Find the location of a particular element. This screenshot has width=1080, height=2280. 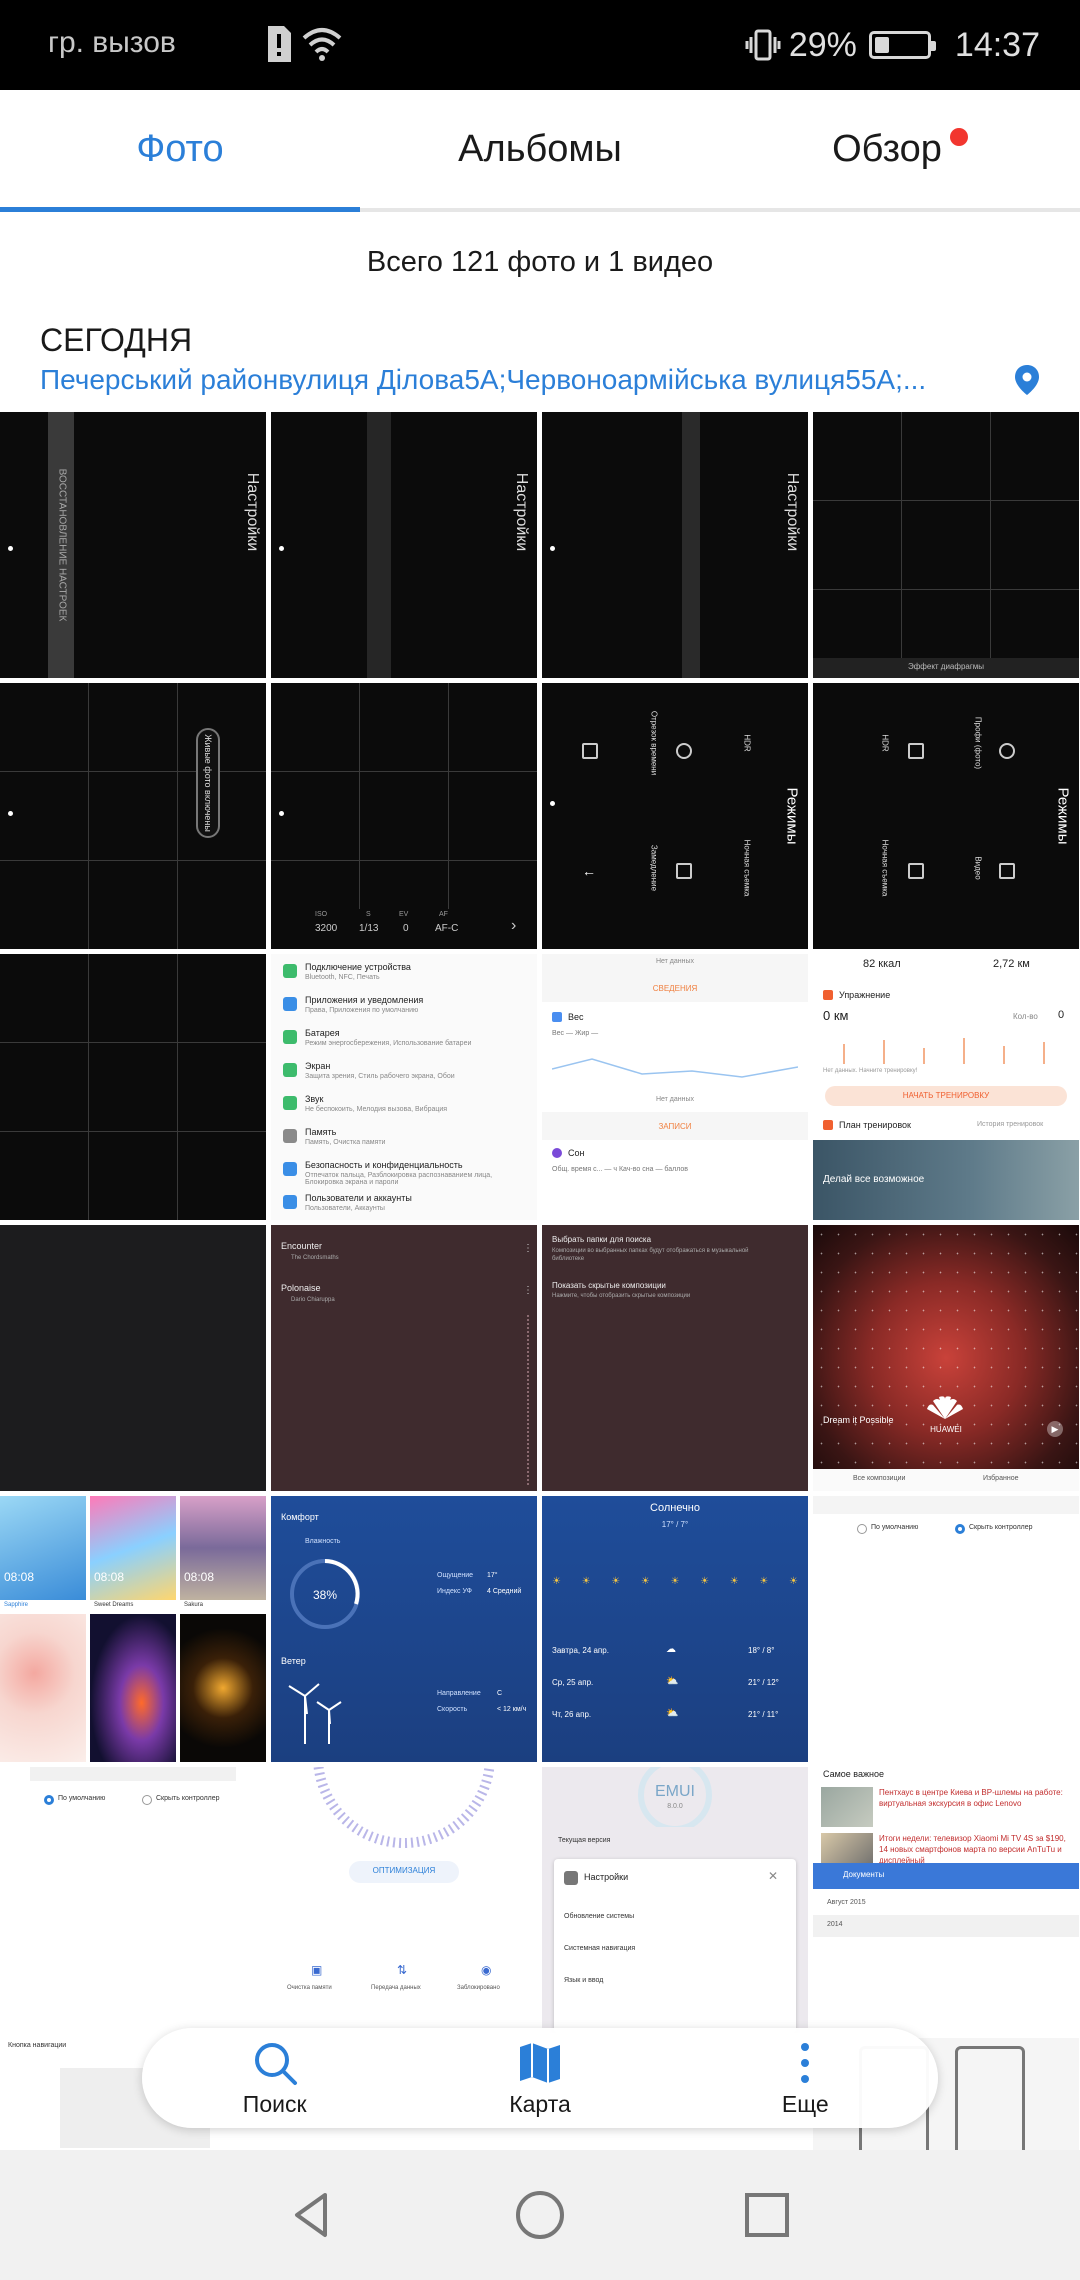

thumb-vertical-title: Режимы is located at coordinates (792, 816).